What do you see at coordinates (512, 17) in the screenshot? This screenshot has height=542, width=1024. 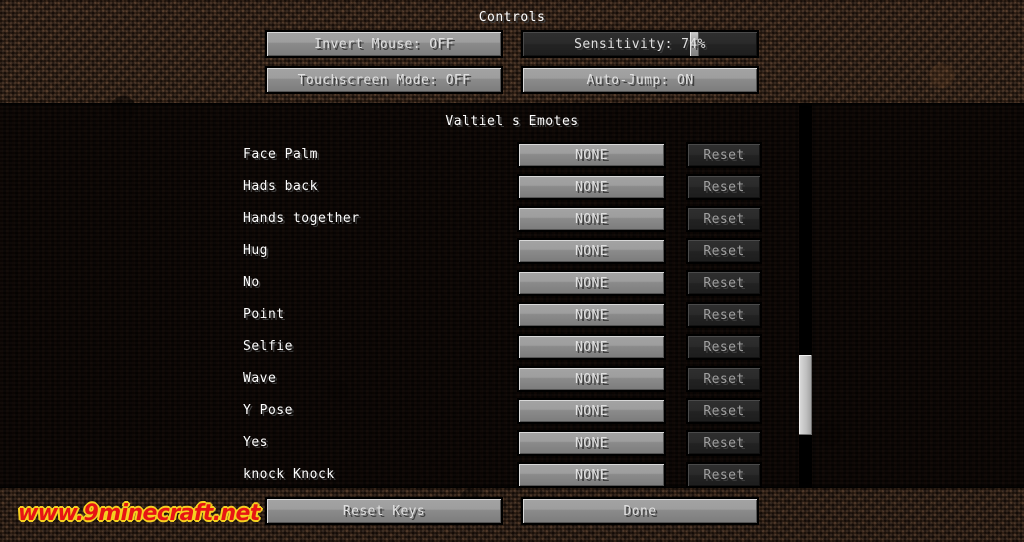 I see `page-title: Controls` at bounding box center [512, 17].